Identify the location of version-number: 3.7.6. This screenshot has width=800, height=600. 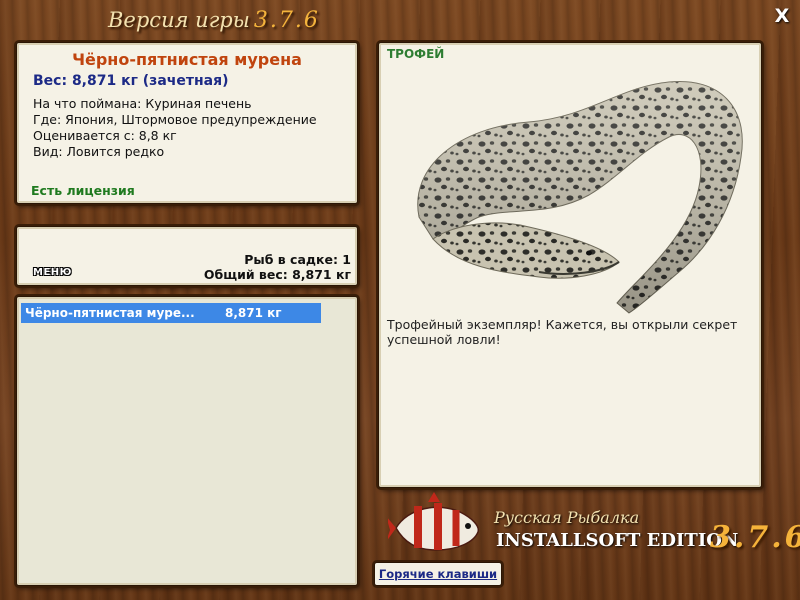
(286, 20).